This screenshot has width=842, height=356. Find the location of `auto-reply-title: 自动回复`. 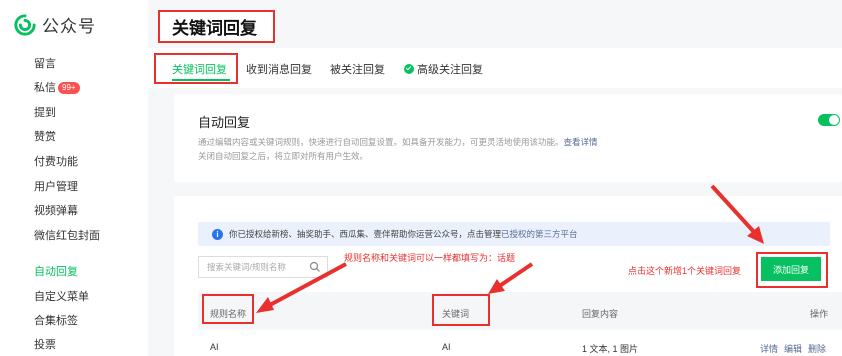

auto-reply-title: 自动回复 is located at coordinates (224, 122).